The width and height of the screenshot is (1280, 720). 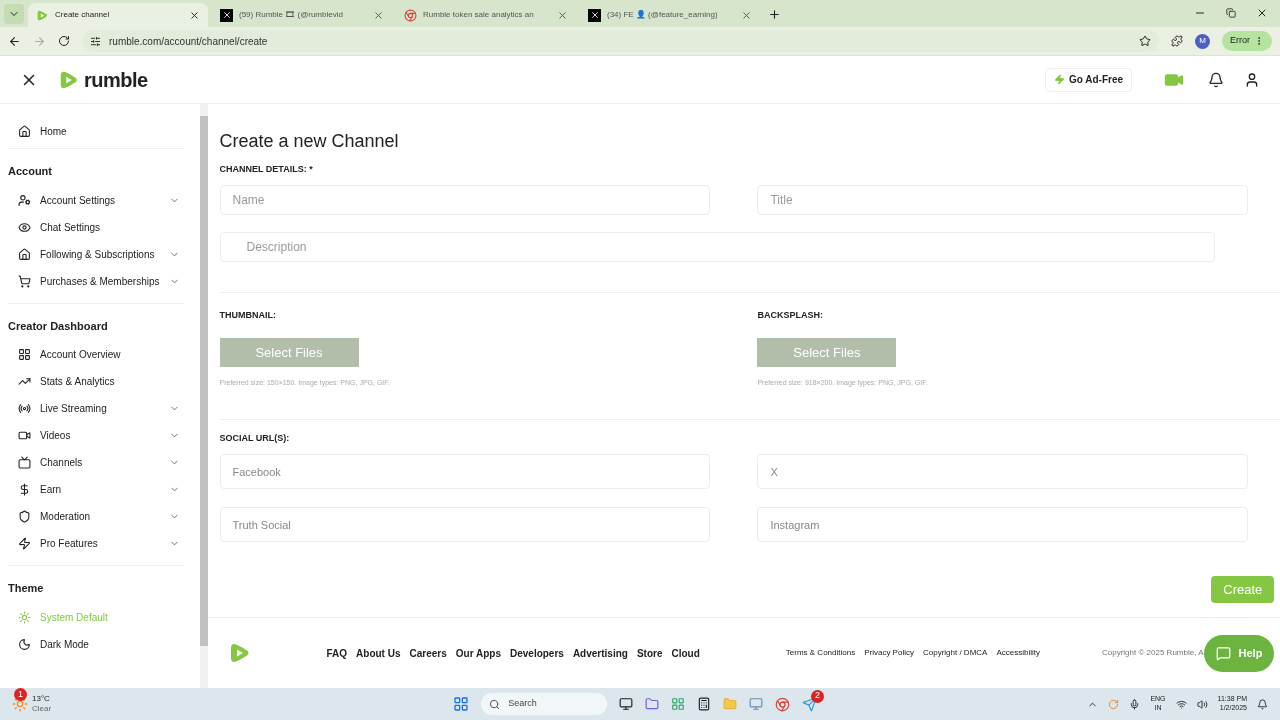 What do you see at coordinates (620, 41) in the screenshot?
I see `address-bar: rumble.com/account/channel/create` at bounding box center [620, 41].